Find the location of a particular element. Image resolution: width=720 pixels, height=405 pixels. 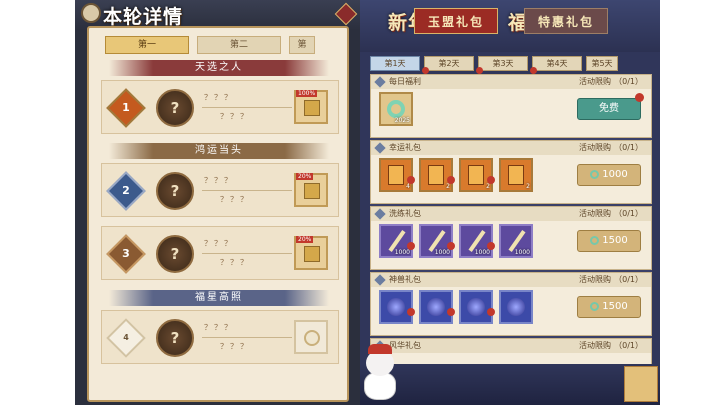

coin-icon is located at coordinates (312, 338).